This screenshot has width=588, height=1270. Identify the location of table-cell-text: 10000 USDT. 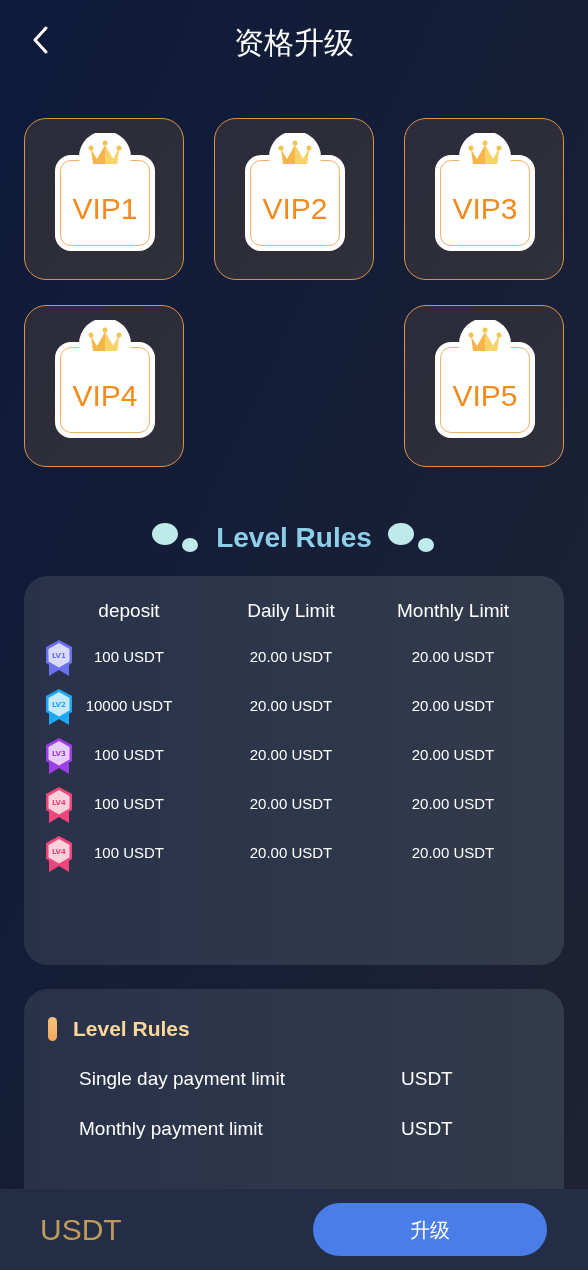
(129, 706).